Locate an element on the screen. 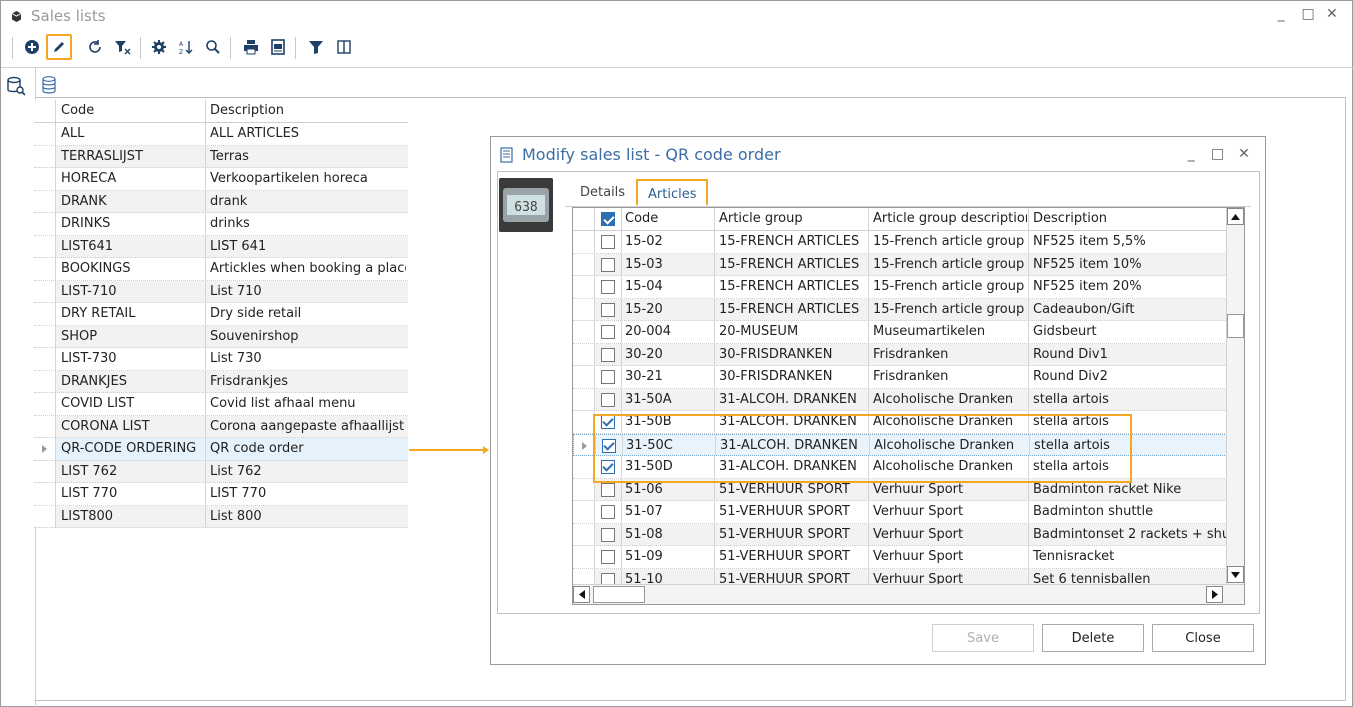 The height and width of the screenshot is (707, 1353). dialog-maximize-button: □ is located at coordinates (1218, 154).